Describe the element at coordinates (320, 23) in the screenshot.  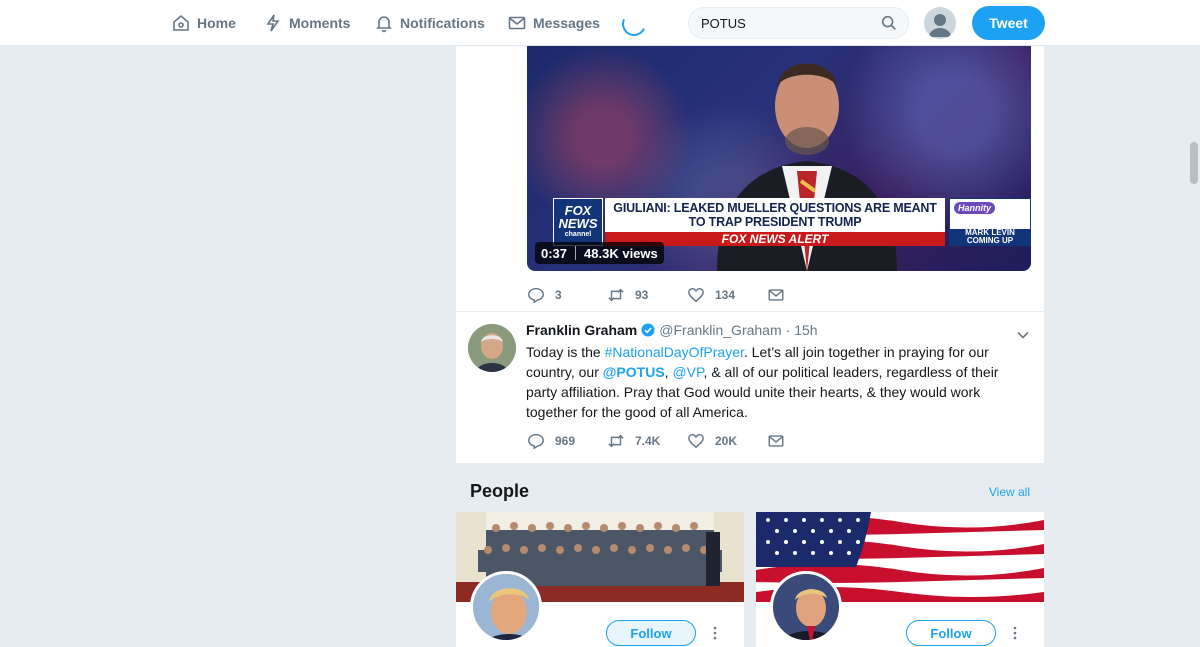
I see `nav-moments-label: Moments` at that location.